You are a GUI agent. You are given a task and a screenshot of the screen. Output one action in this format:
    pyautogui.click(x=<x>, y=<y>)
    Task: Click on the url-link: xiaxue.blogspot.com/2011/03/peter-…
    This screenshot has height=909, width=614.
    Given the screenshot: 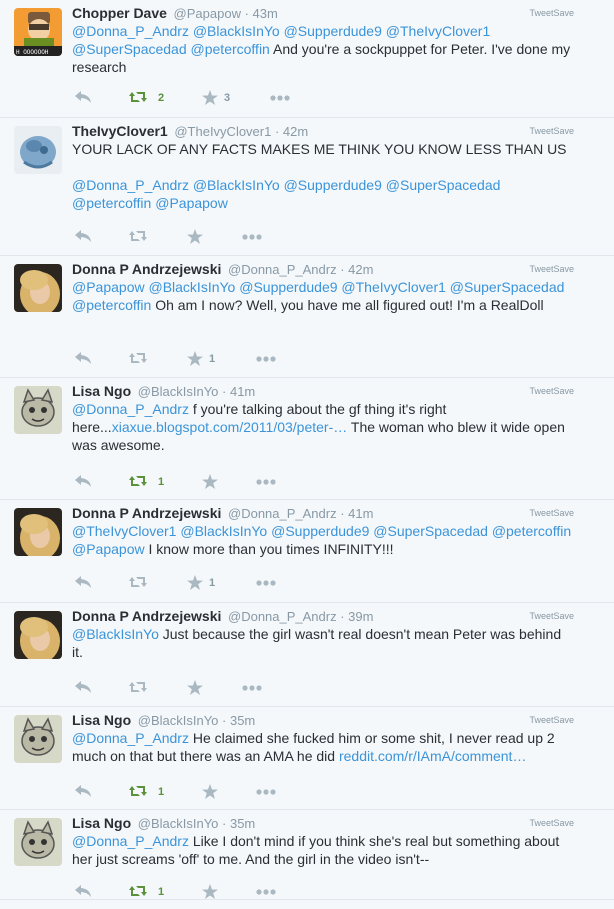 What is the action you would take?
    pyautogui.click(x=230, y=427)
    